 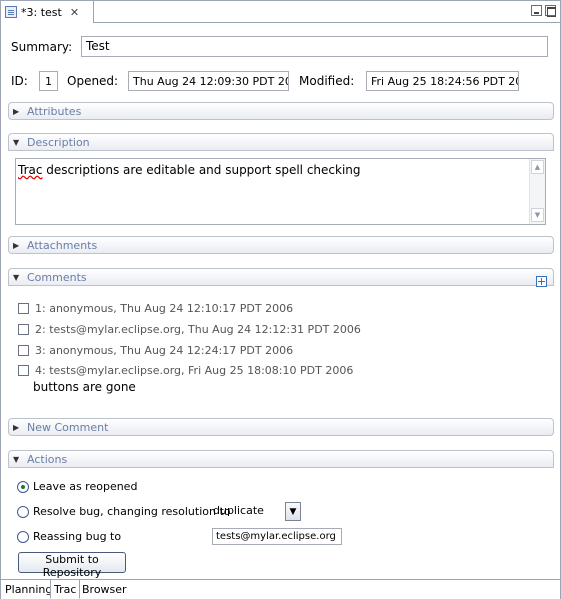 What do you see at coordinates (11, 12) in the screenshot?
I see `task-icon` at bounding box center [11, 12].